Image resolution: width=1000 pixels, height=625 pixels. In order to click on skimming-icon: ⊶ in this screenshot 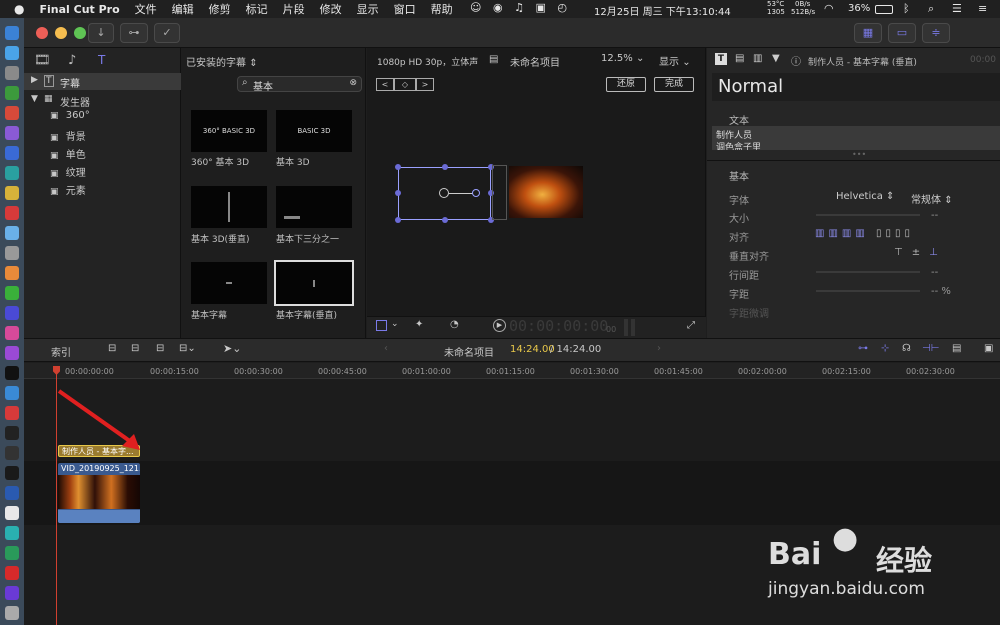, I will do `click(863, 348)`.